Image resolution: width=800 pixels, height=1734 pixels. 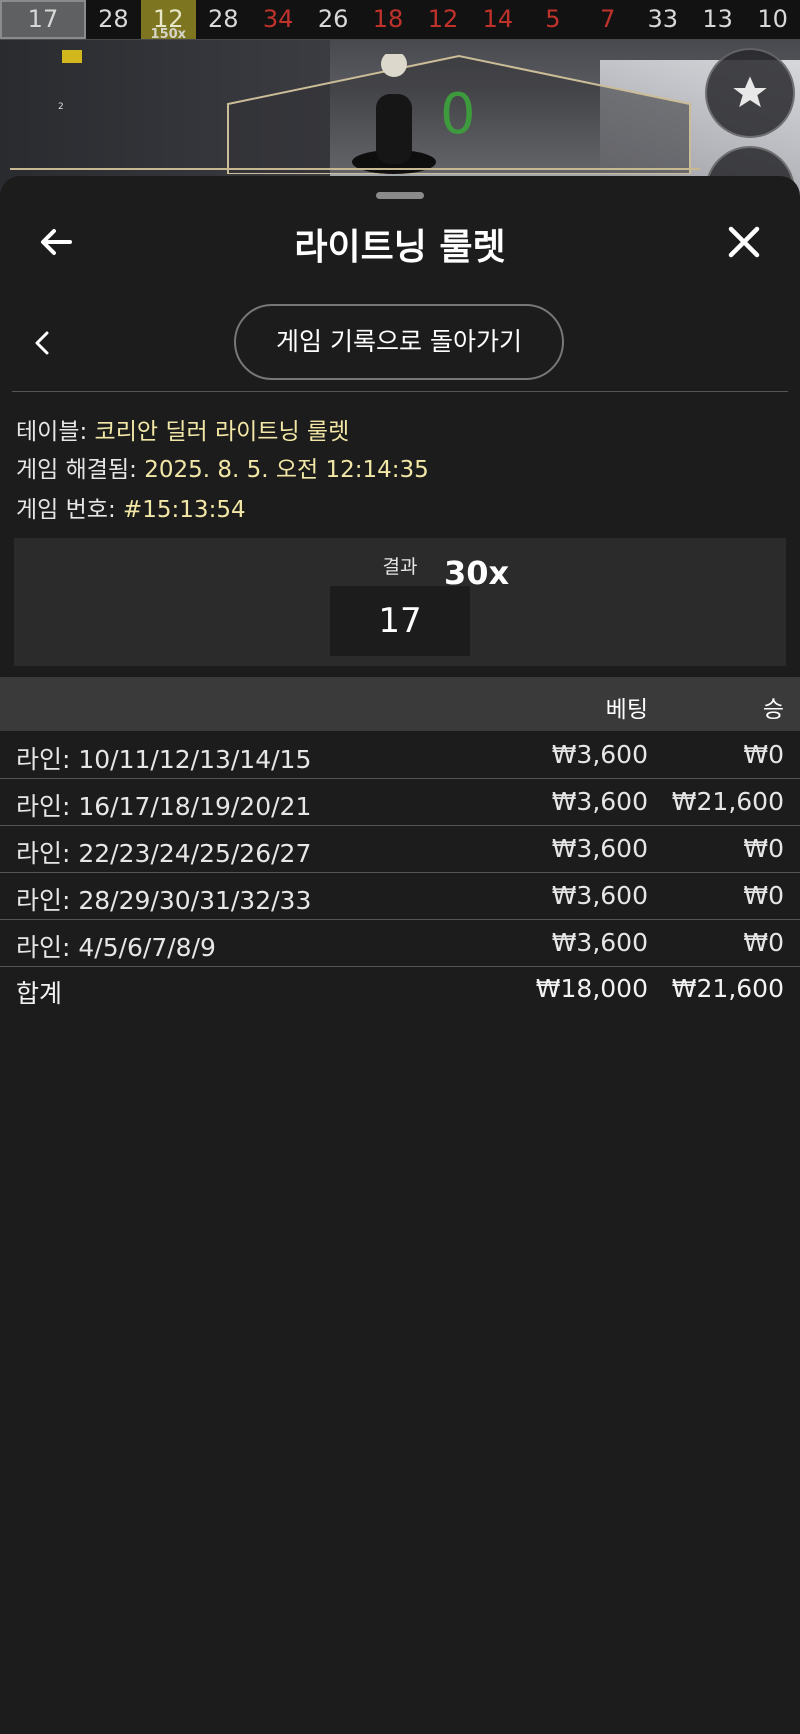 I want to click on result-panel: 결과 17 30x, so click(x=400, y=602).